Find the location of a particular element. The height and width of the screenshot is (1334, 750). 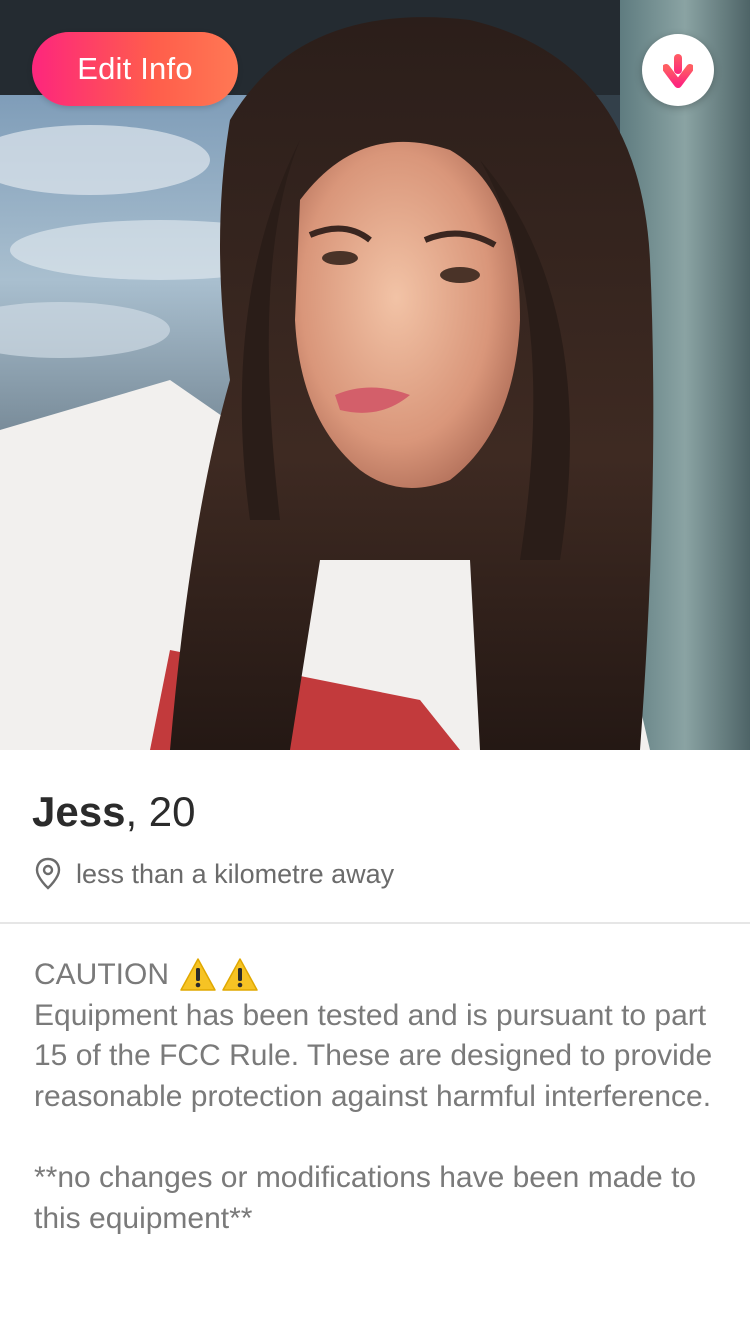

distance-text: less than a kilometre away is located at coordinates (235, 873).